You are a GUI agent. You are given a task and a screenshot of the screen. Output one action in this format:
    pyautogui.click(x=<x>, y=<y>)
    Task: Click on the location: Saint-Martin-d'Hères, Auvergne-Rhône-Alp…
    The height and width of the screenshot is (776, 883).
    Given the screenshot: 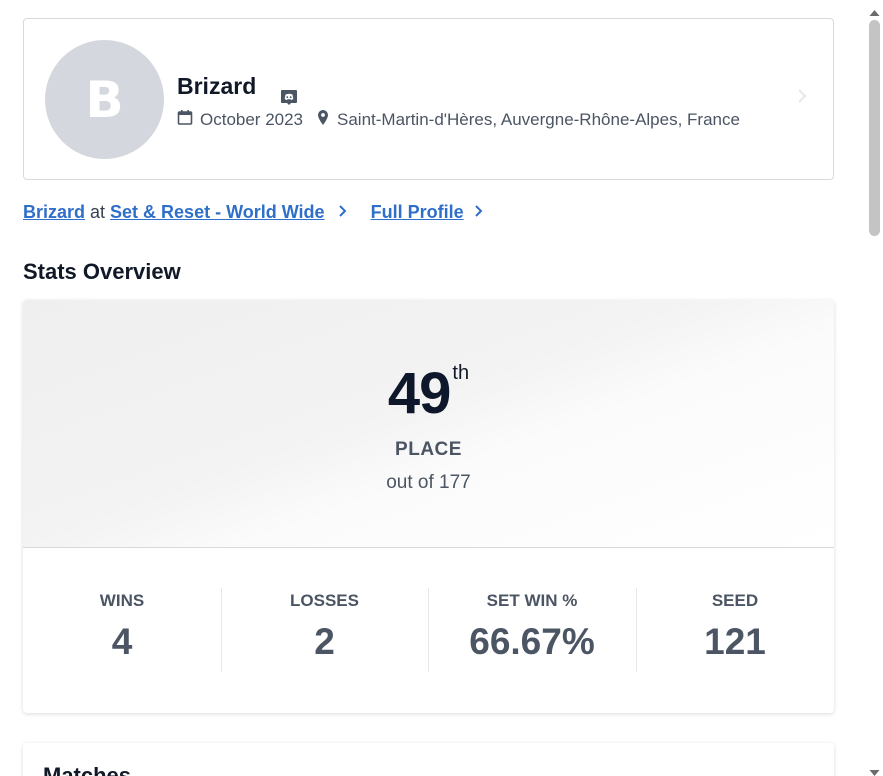 What is the action you would take?
    pyautogui.click(x=538, y=119)
    